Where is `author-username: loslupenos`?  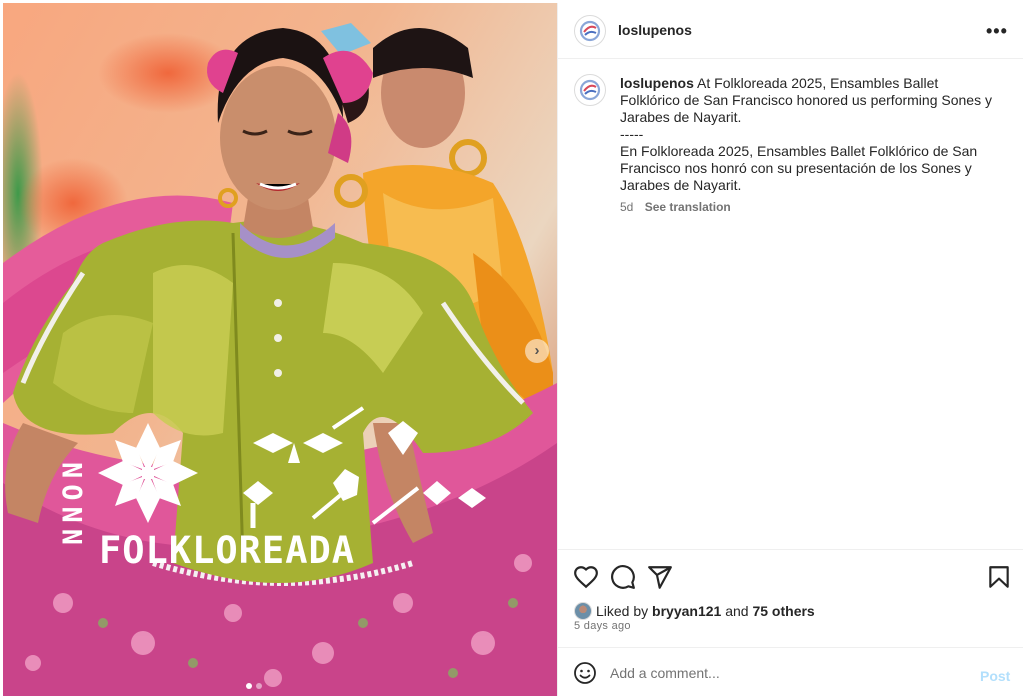
author-username: loslupenos is located at coordinates (655, 30).